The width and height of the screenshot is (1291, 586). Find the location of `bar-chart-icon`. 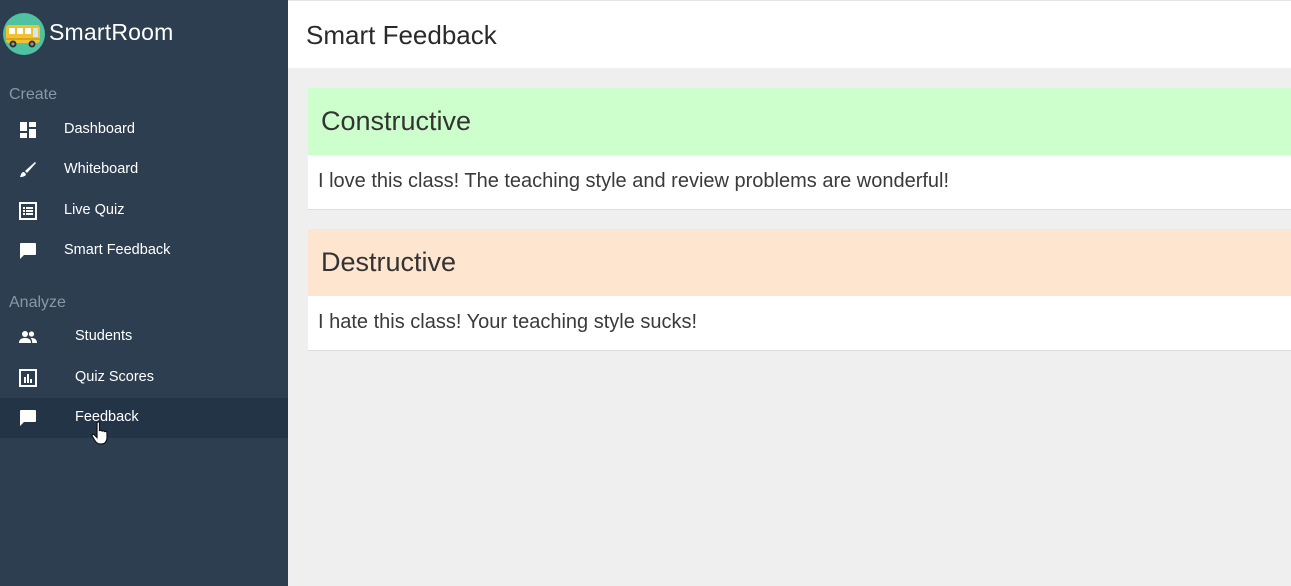

bar-chart-icon is located at coordinates (28, 378).